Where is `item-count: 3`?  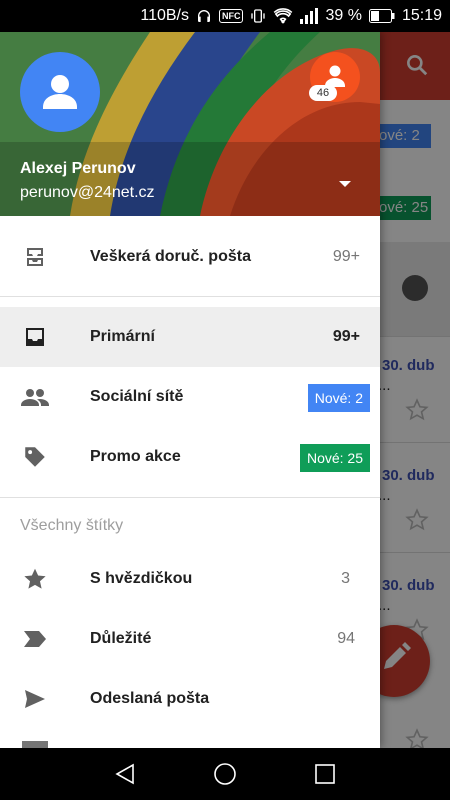
item-count: 3 is located at coordinates (345, 578).